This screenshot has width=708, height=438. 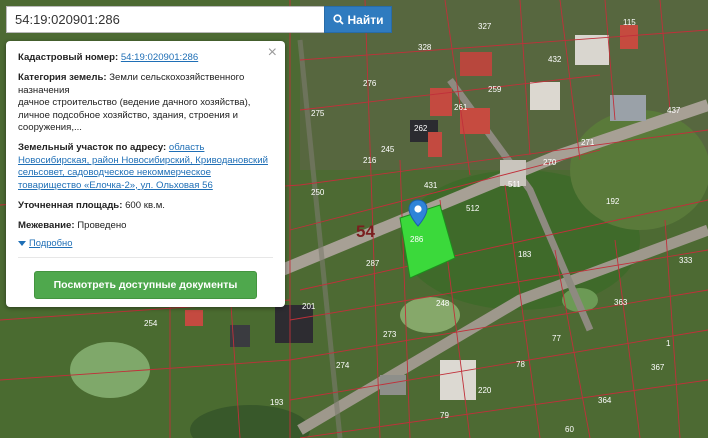 I want to click on cadastral-number-row: Кадастровый номер: 54:19:020901:286, so click(x=145, y=58).